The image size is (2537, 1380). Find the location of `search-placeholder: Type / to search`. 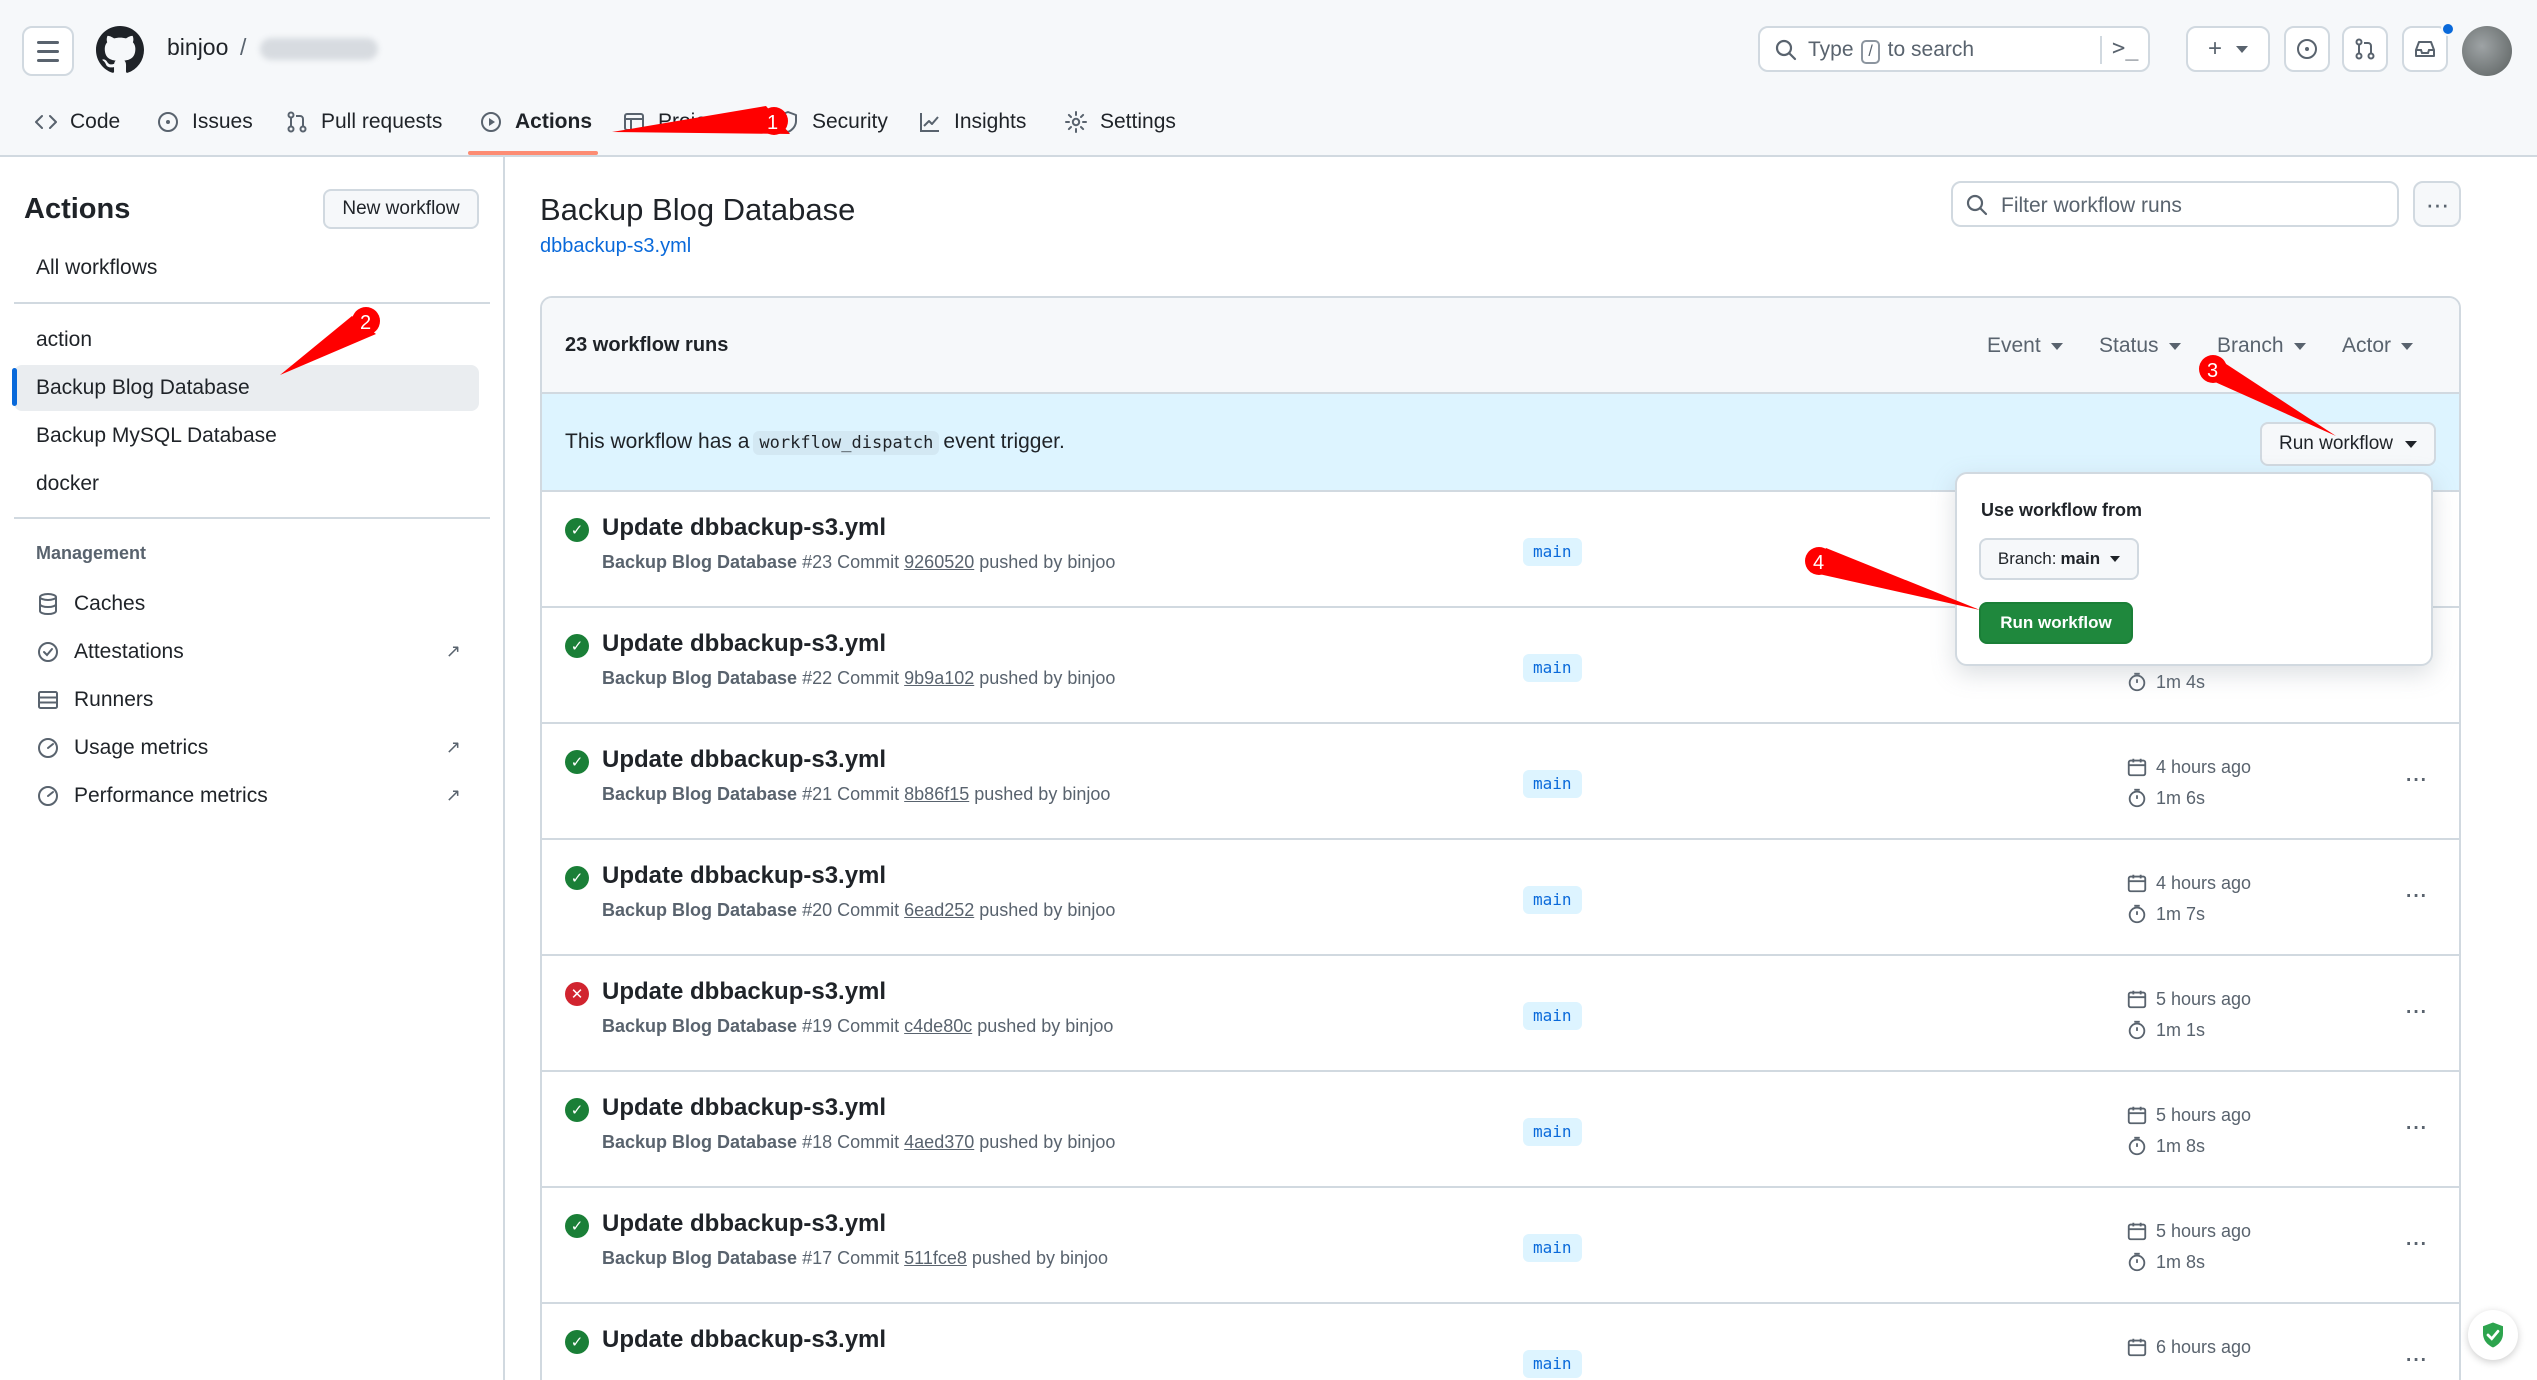

search-placeholder: Type / to search is located at coordinates (1891, 51).